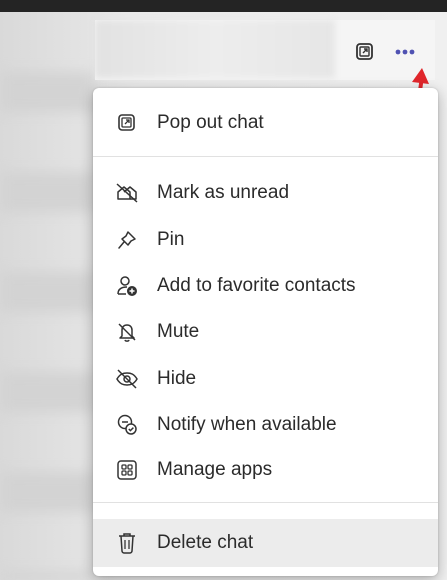 This screenshot has height=580, width=447. Describe the element at coordinates (205, 542) in the screenshot. I see `menu-item-label: Delete chat` at that location.